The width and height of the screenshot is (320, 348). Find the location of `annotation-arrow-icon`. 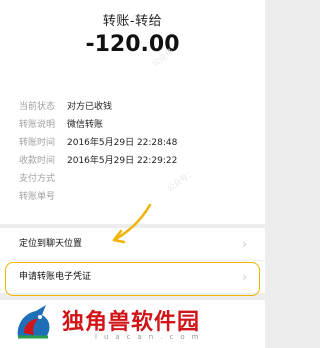

annotation-arrow-icon is located at coordinates (132, 223).